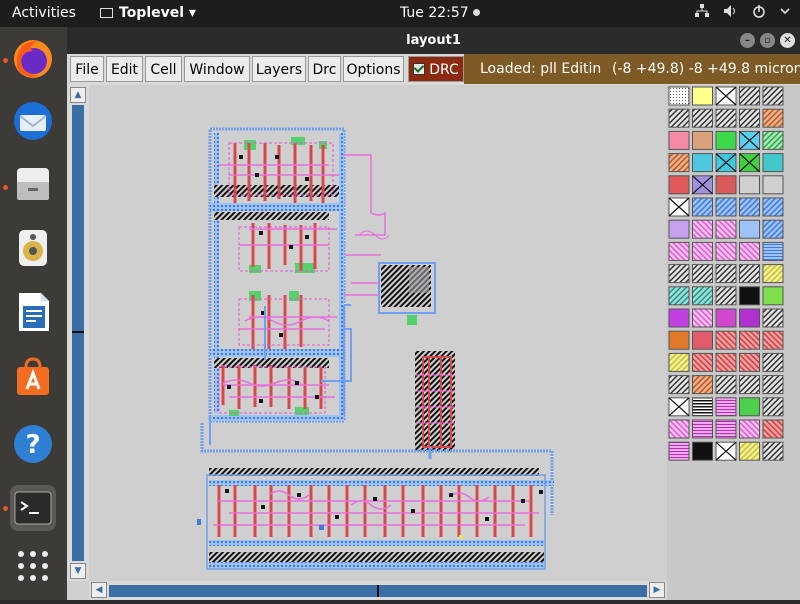  Describe the element at coordinates (99, 590) in the screenshot. I see `scroll-left-icon: ◀` at that location.